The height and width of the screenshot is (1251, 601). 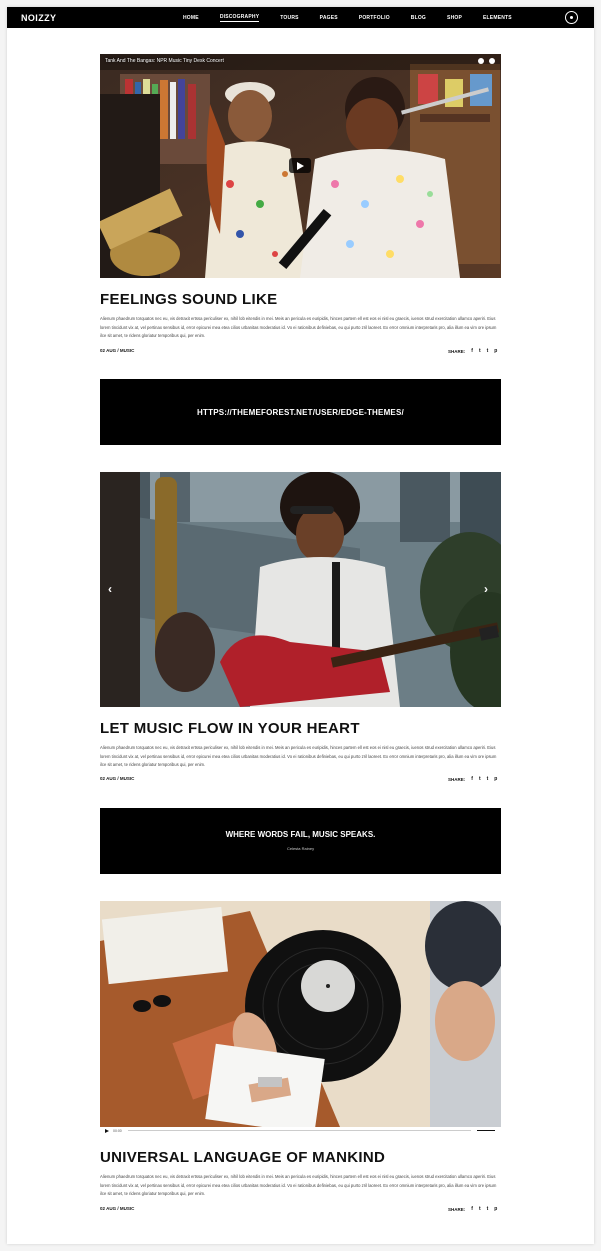 I want to click on volume-slider, so click(x=486, y=1130).